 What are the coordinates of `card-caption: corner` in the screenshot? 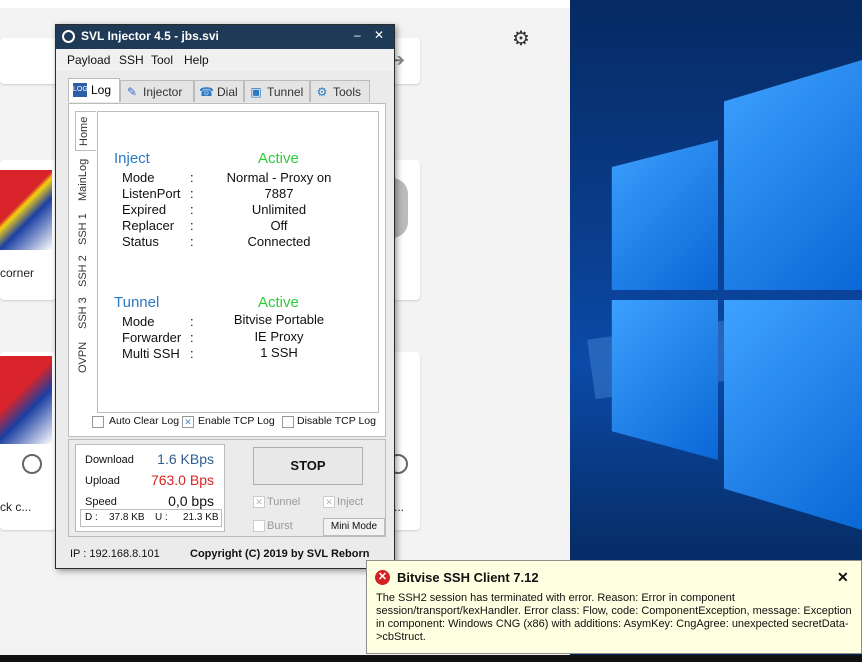 It's located at (17, 273).